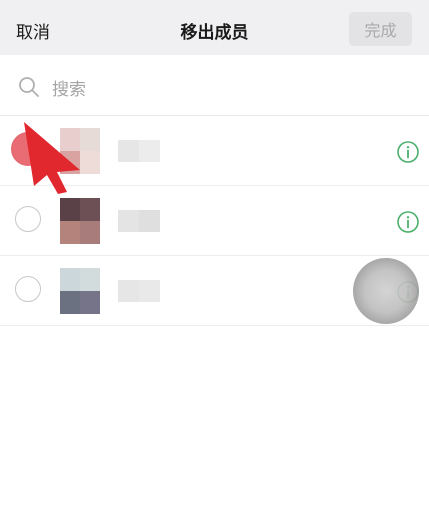 The height and width of the screenshot is (506, 429). Describe the element at coordinates (52, 158) in the screenshot. I see `red-arrow-pointer` at that location.